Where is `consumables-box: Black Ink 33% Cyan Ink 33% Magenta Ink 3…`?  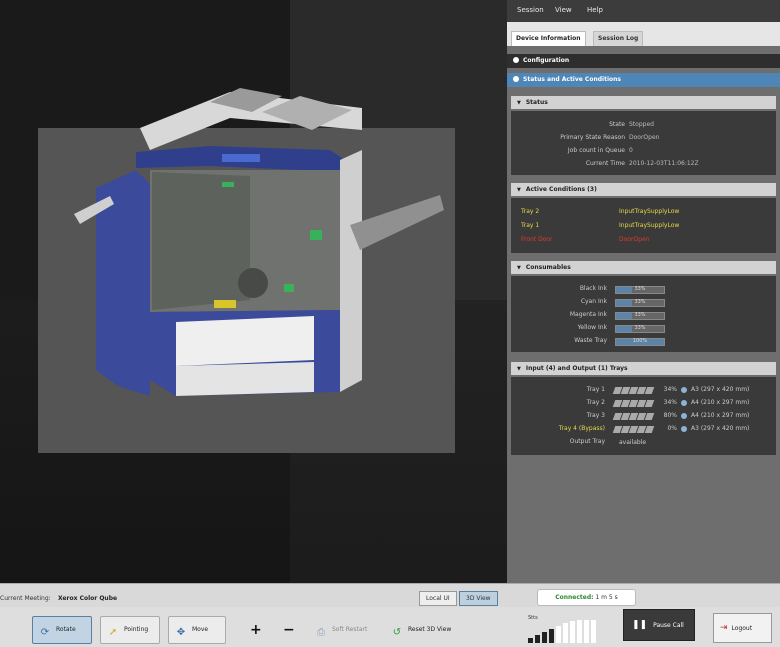
consumables-box: Black Ink 33% Cyan Ink 33% Magenta Ink 3… is located at coordinates (643, 314).